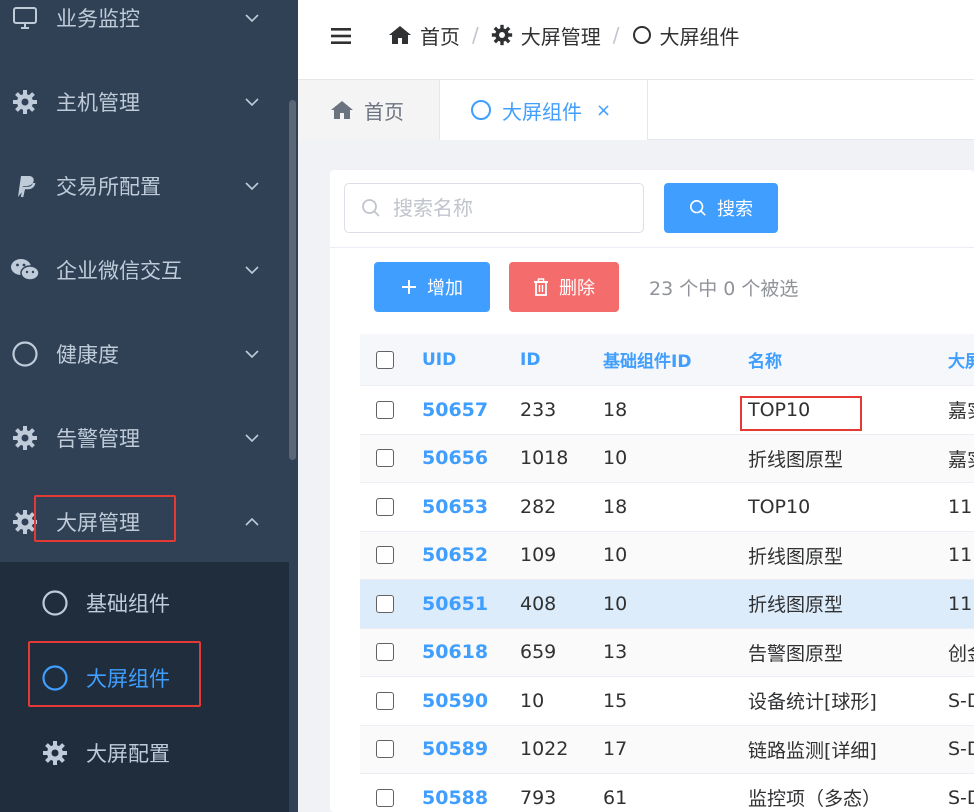 Image resolution: width=974 pixels, height=812 pixels. Describe the element at coordinates (538, 506) in the screenshot. I see `cell-id: 282` at that location.